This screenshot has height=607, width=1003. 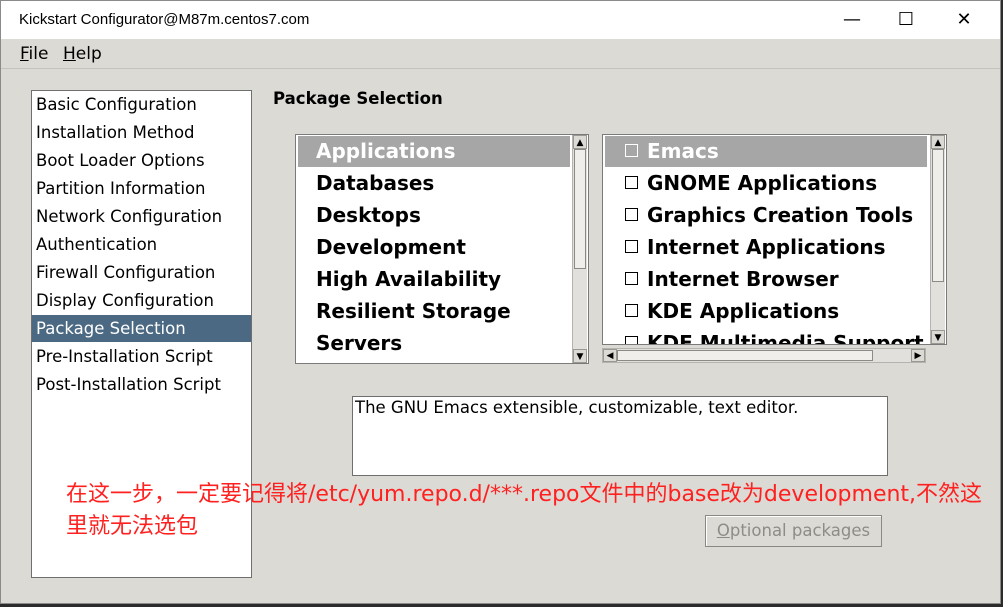 I want to click on category-item: Databases, so click(x=434, y=183).